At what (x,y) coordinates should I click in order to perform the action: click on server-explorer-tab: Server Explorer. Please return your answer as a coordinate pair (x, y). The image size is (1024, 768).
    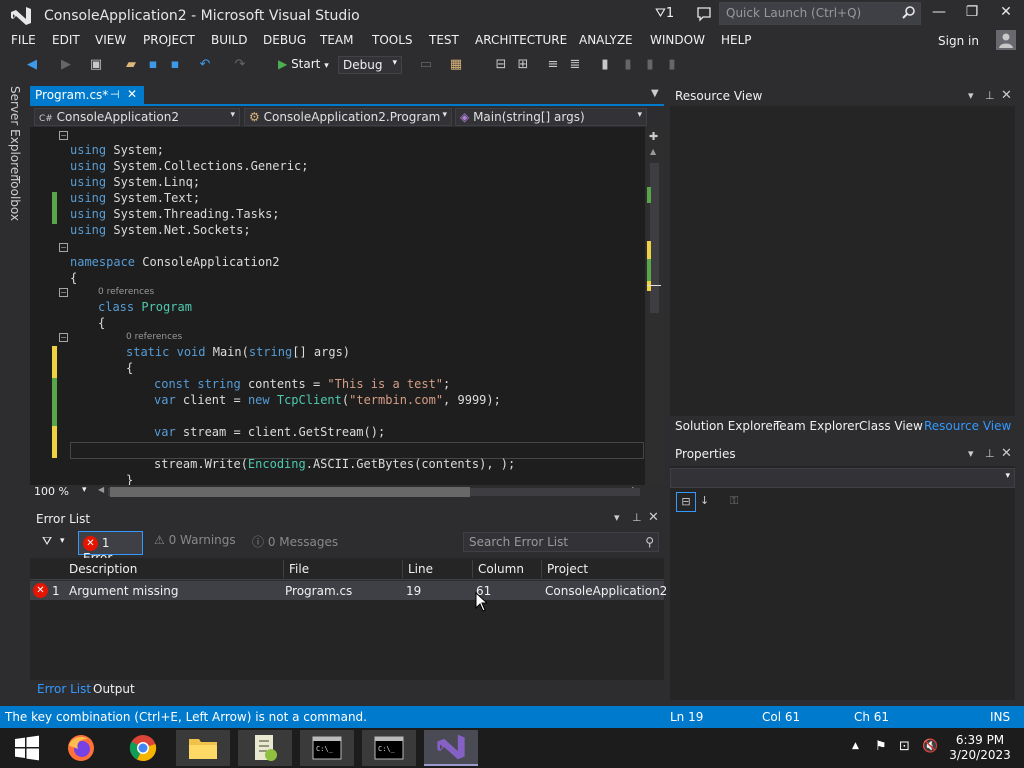
    Looking at the image, I should click on (15, 132).